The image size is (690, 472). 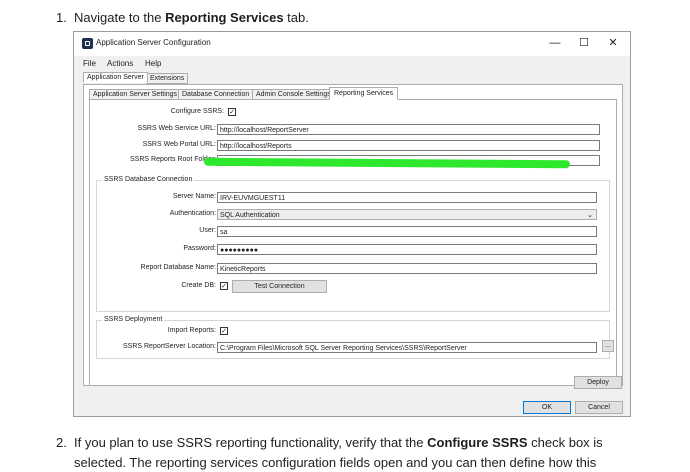 What do you see at coordinates (250, 215) in the screenshot?
I see `authentication-value: SQL Authentication` at bounding box center [250, 215].